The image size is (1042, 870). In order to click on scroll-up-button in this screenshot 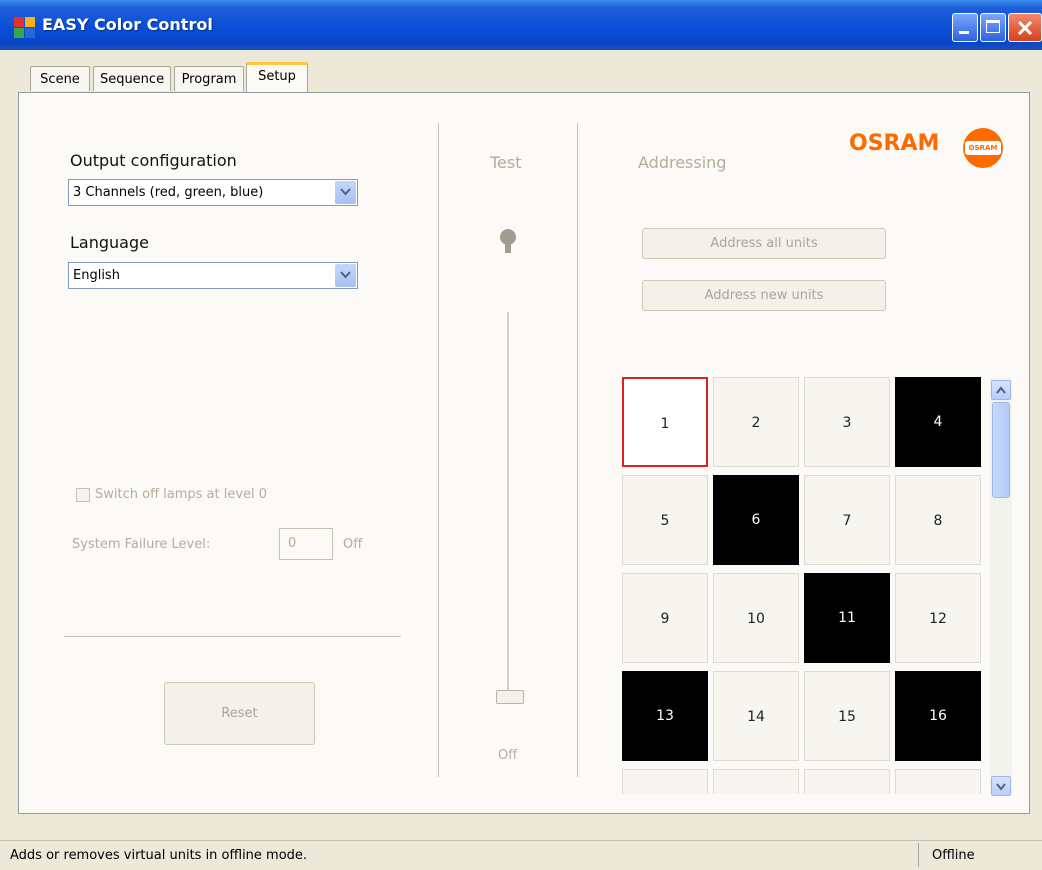, I will do `click(1001, 390)`.